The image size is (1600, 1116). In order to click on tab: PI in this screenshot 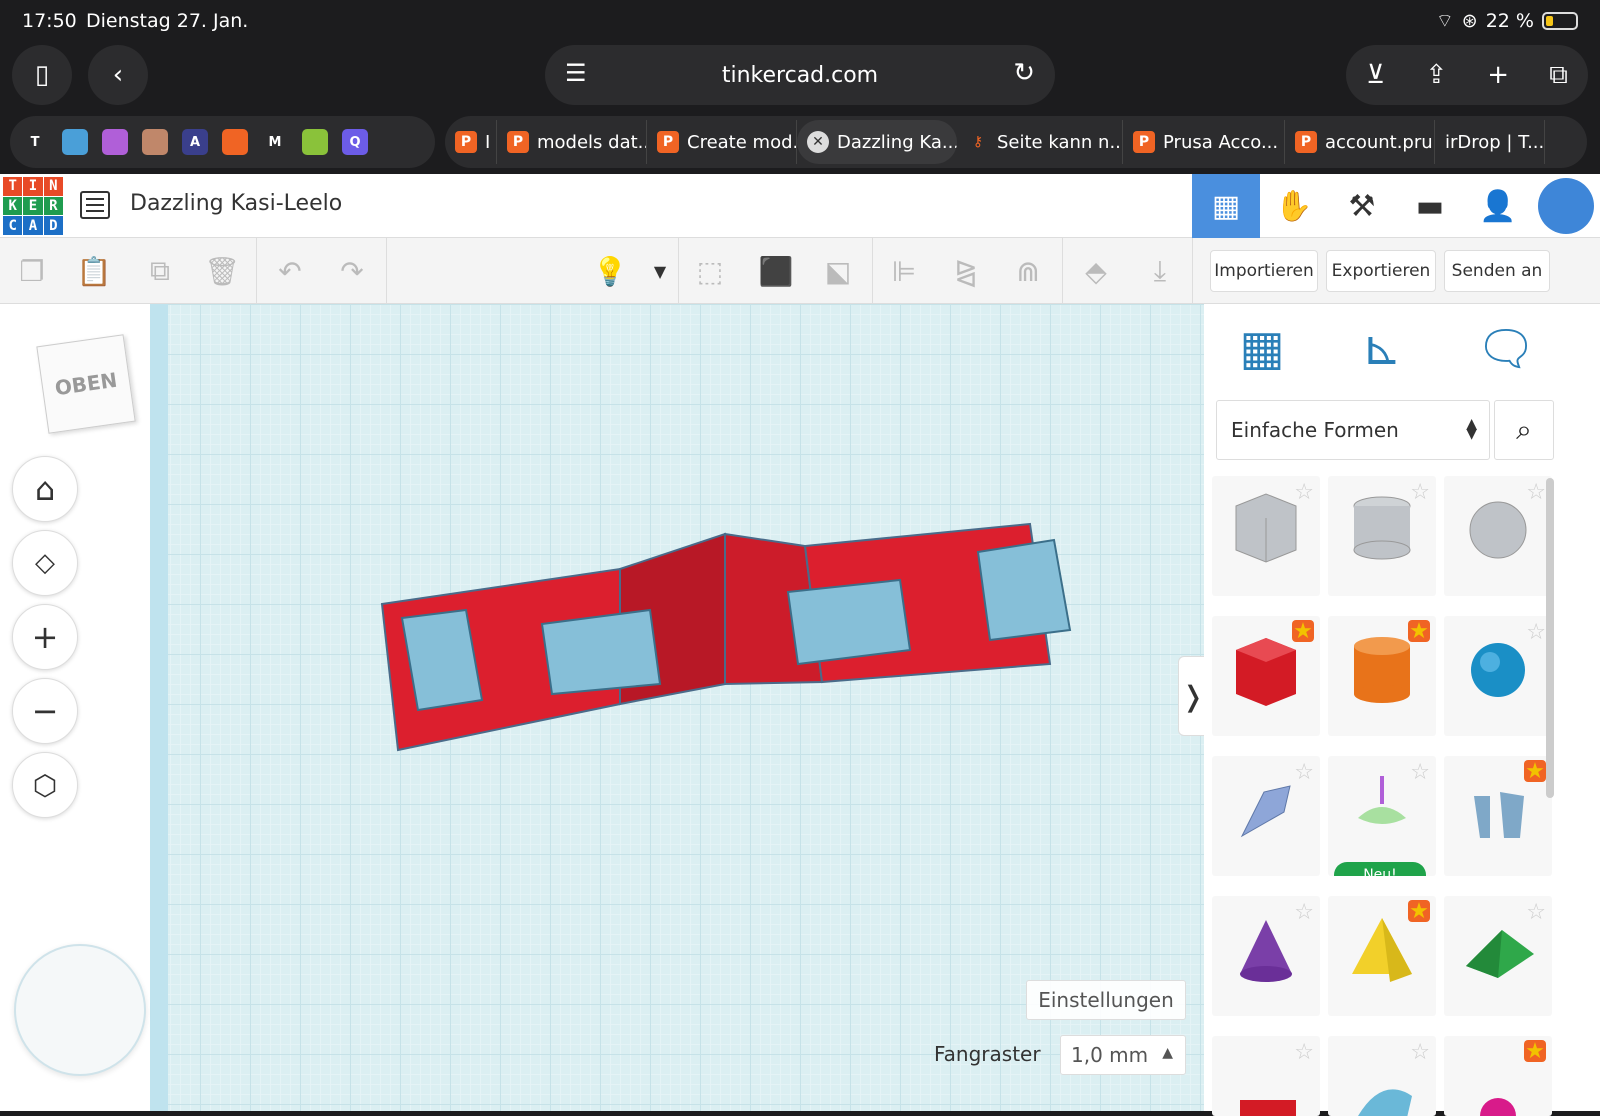, I will do `click(471, 142)`.